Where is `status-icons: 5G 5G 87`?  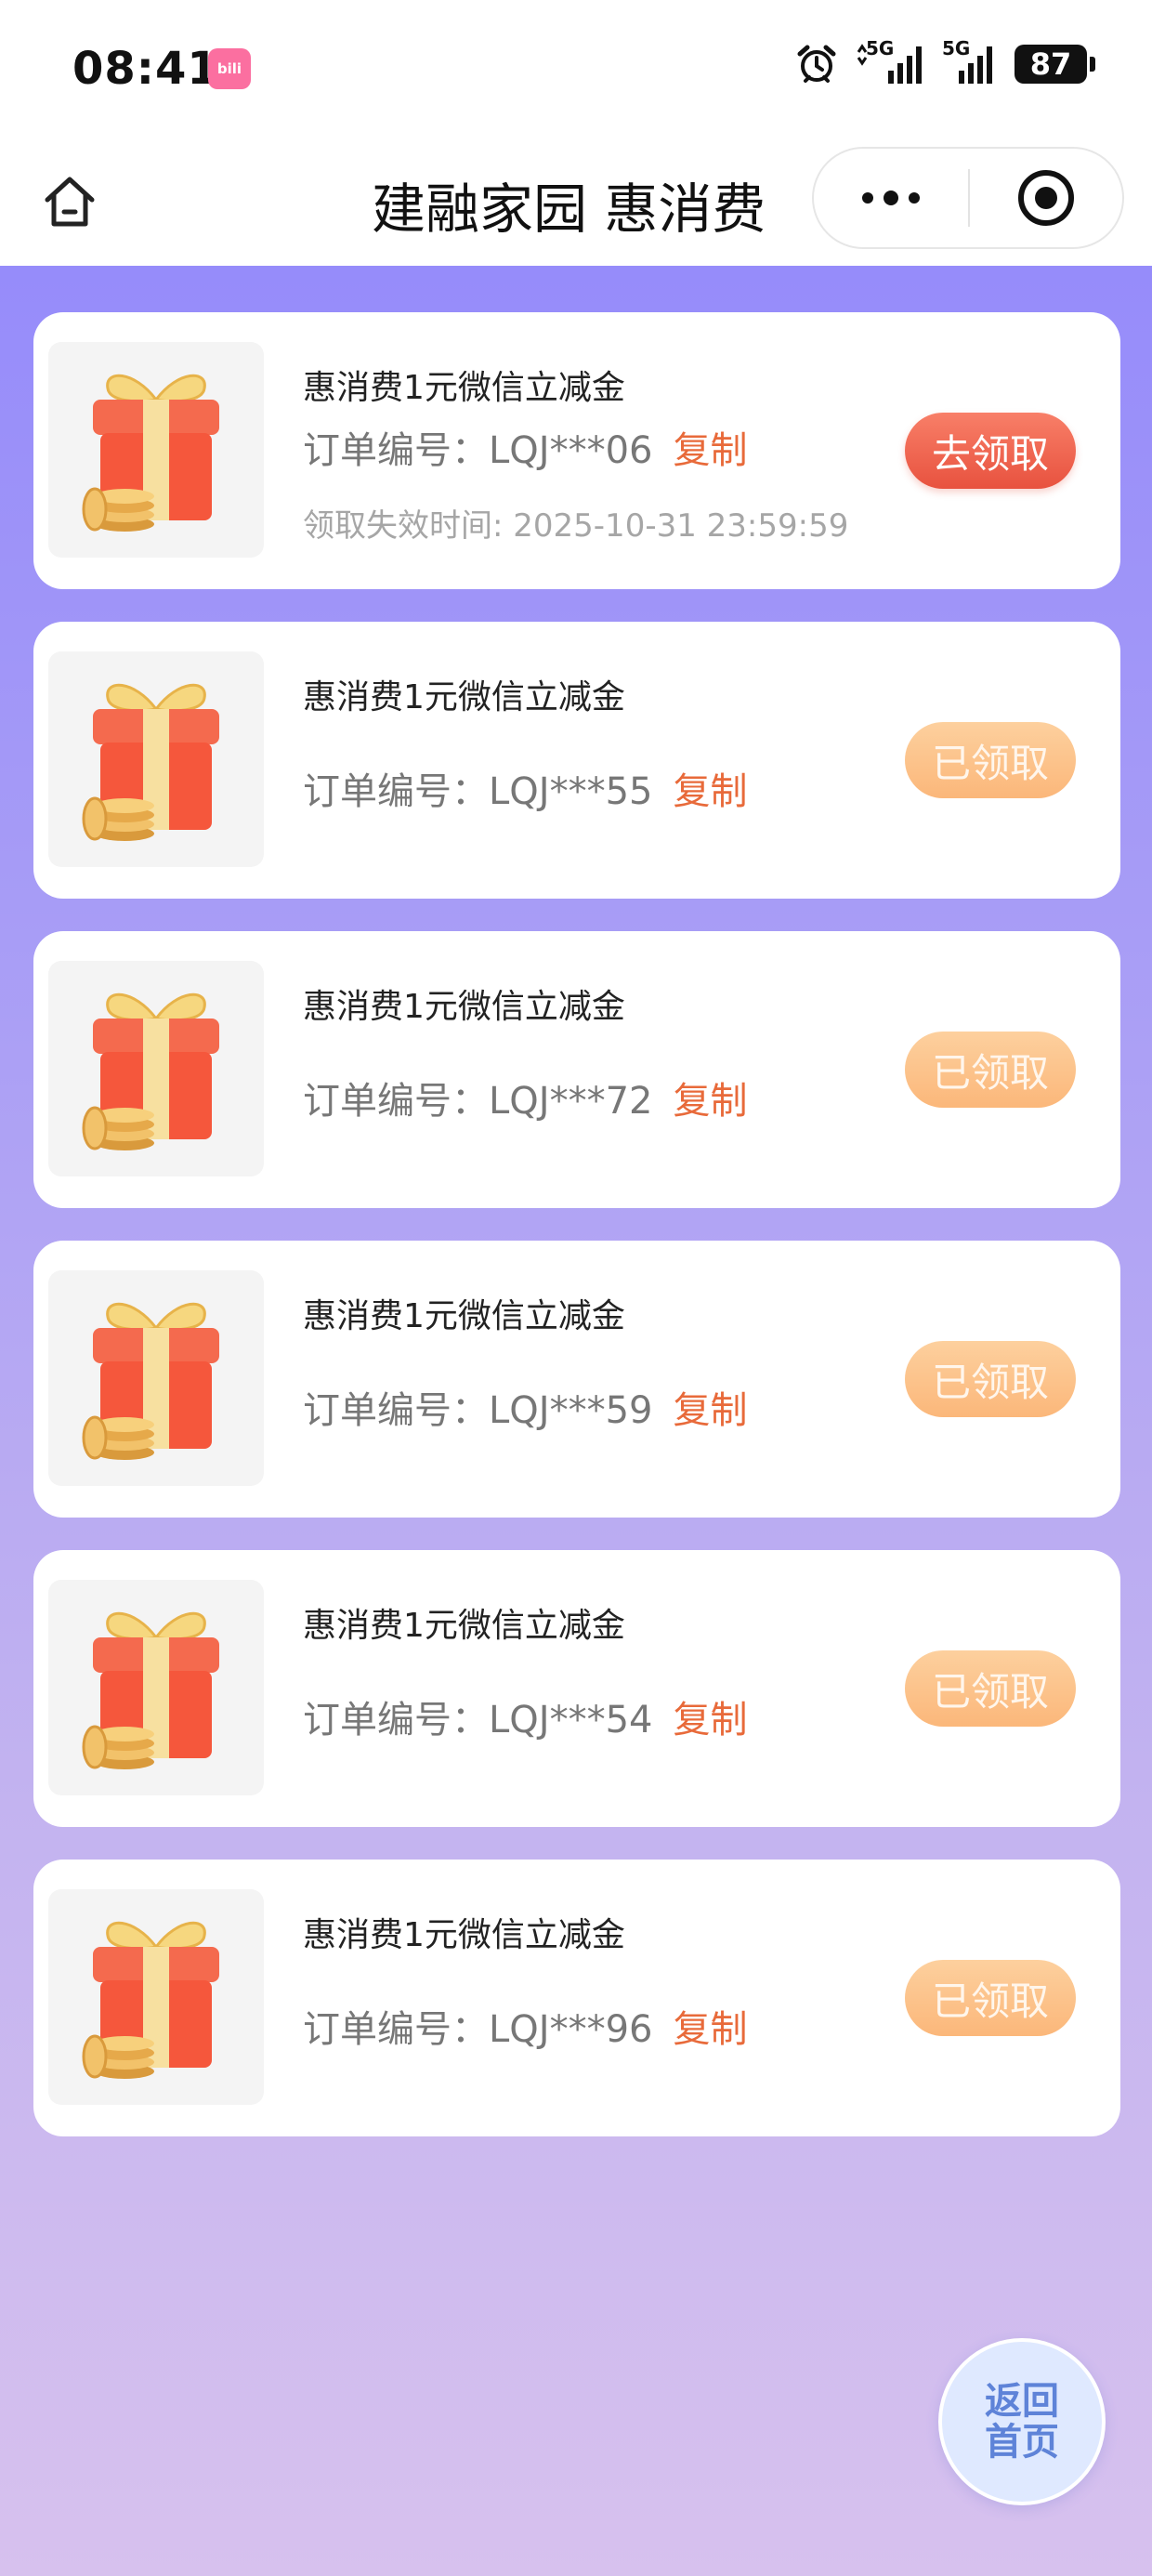 status-icons: 5G 5G 87 is located at coordinates (945, 62).